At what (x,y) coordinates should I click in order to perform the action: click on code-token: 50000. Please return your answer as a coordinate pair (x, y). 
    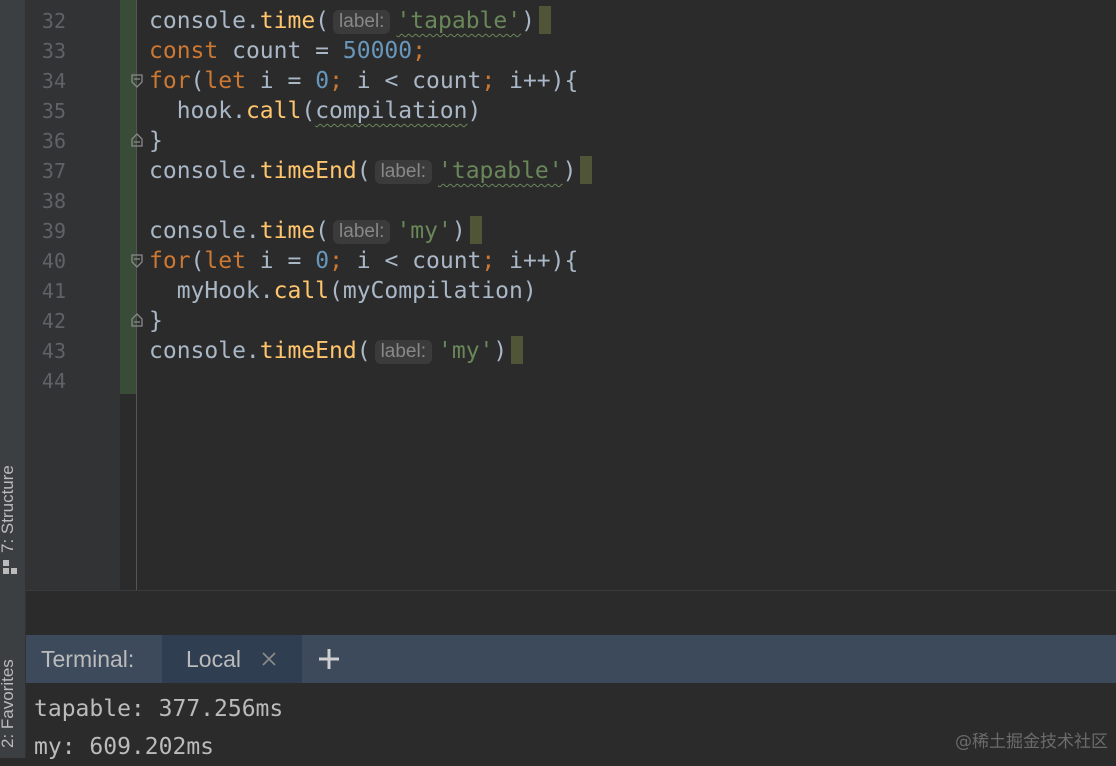
    Looking at the image, I should click on (377, 51).